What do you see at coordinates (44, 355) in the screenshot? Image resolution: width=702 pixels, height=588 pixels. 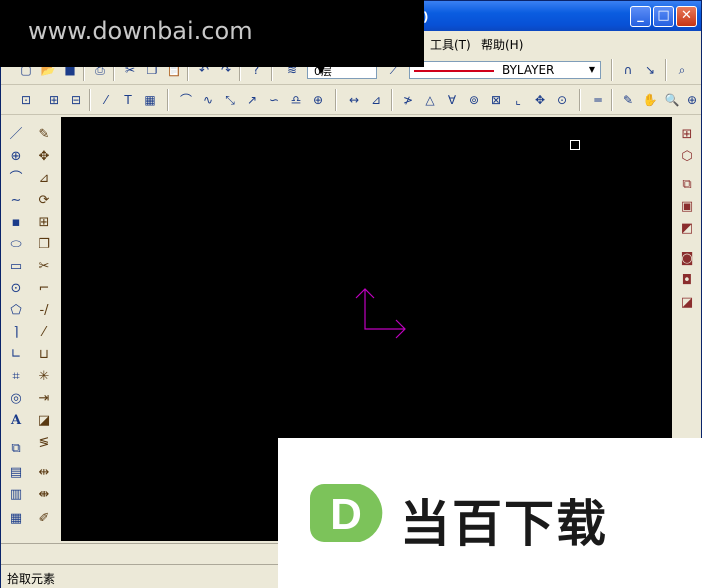 I see `stretch-icon: ⊔` at bounding box center [44, 355].